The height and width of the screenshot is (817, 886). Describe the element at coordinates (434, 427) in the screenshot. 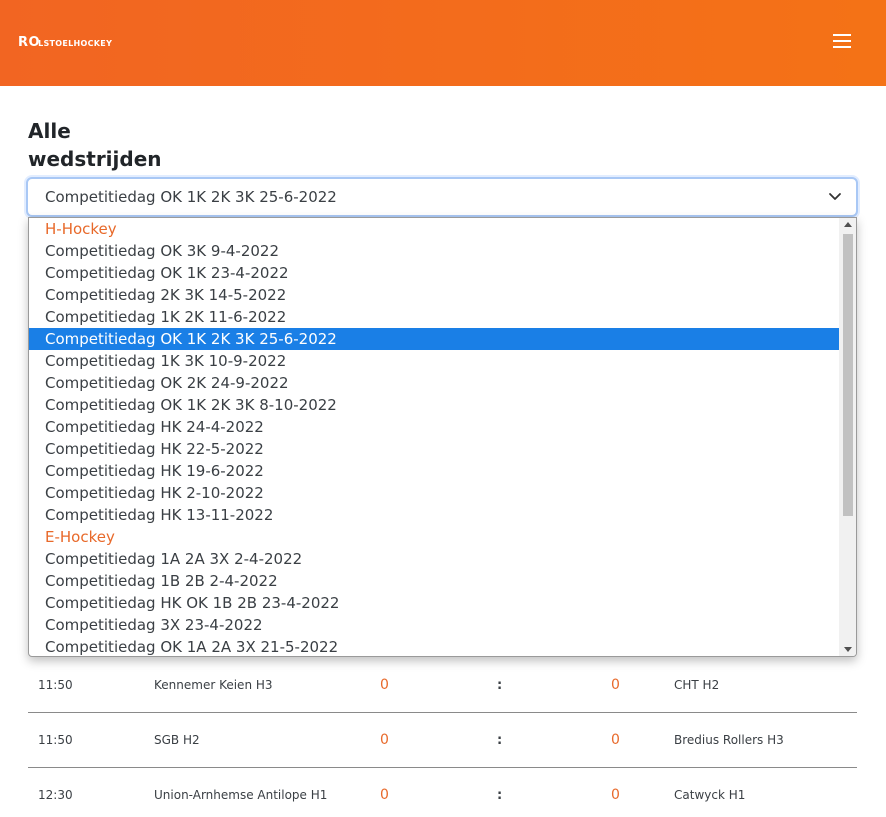

I see `dropdown-option: Competitiedag HK 24-4-2022` at that location.